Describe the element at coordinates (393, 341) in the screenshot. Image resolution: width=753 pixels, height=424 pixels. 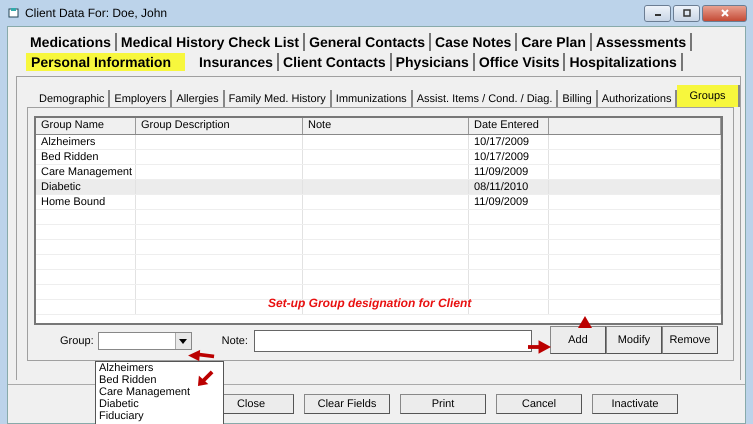
I see `note-field` at that location.